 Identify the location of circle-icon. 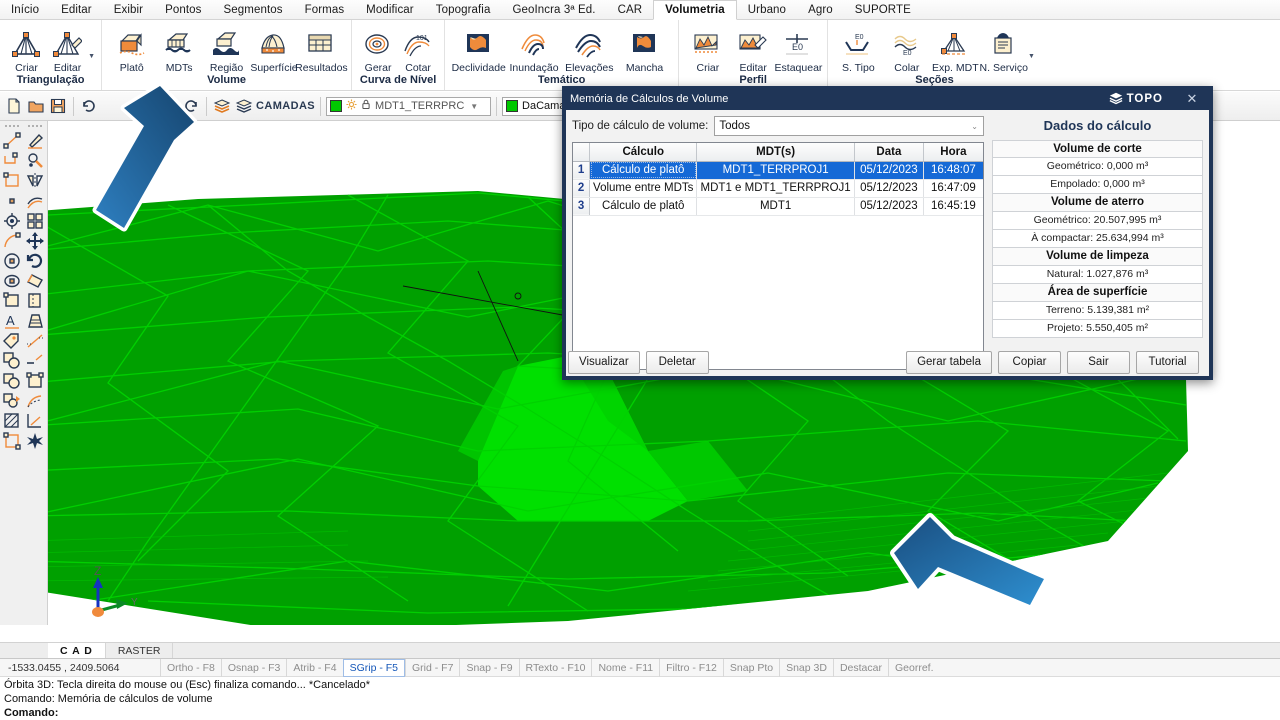
(11, 260).